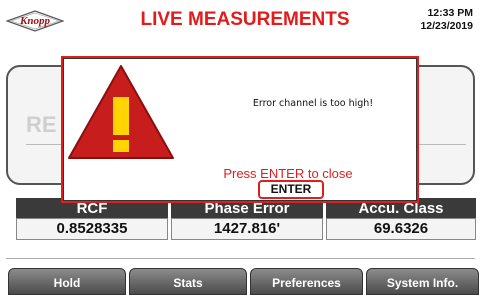 The image size is (481, 295). I want to click on enter-button: ENTER, so click(291, 189).